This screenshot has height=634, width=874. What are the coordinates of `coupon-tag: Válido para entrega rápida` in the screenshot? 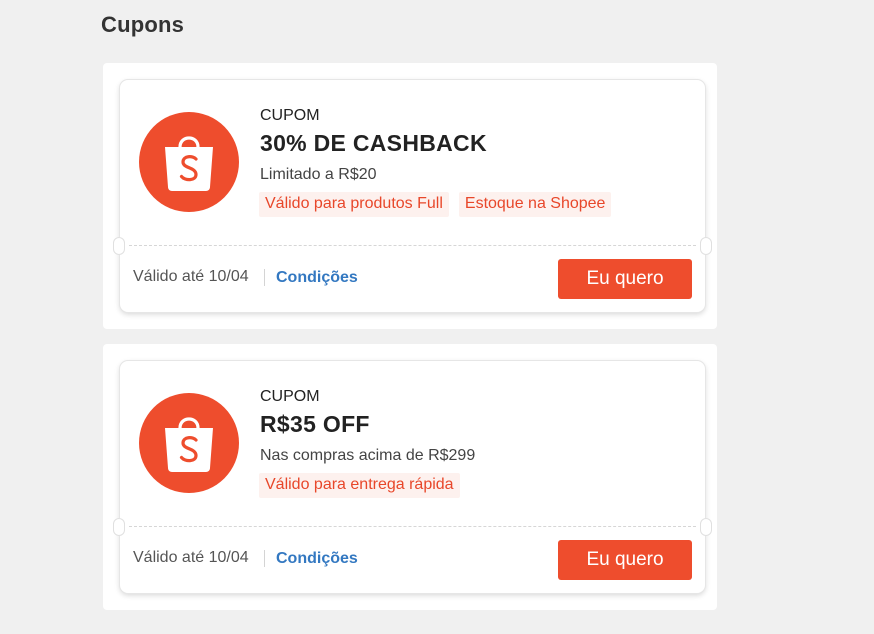 It's located at (359, 485).